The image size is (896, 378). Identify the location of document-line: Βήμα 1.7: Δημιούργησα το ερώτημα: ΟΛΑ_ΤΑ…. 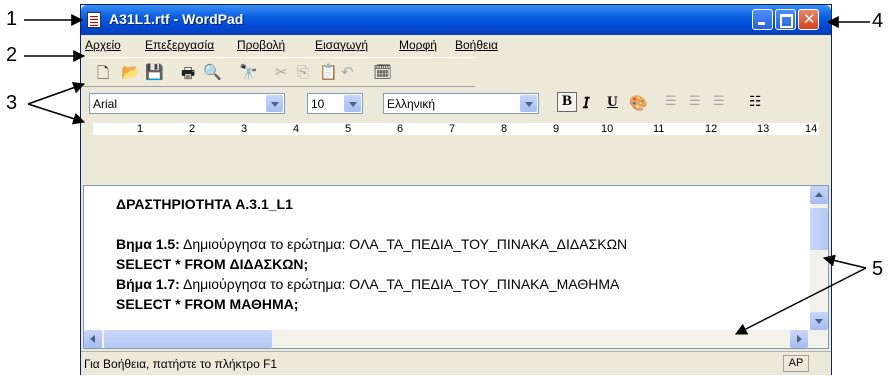
(368, 284).